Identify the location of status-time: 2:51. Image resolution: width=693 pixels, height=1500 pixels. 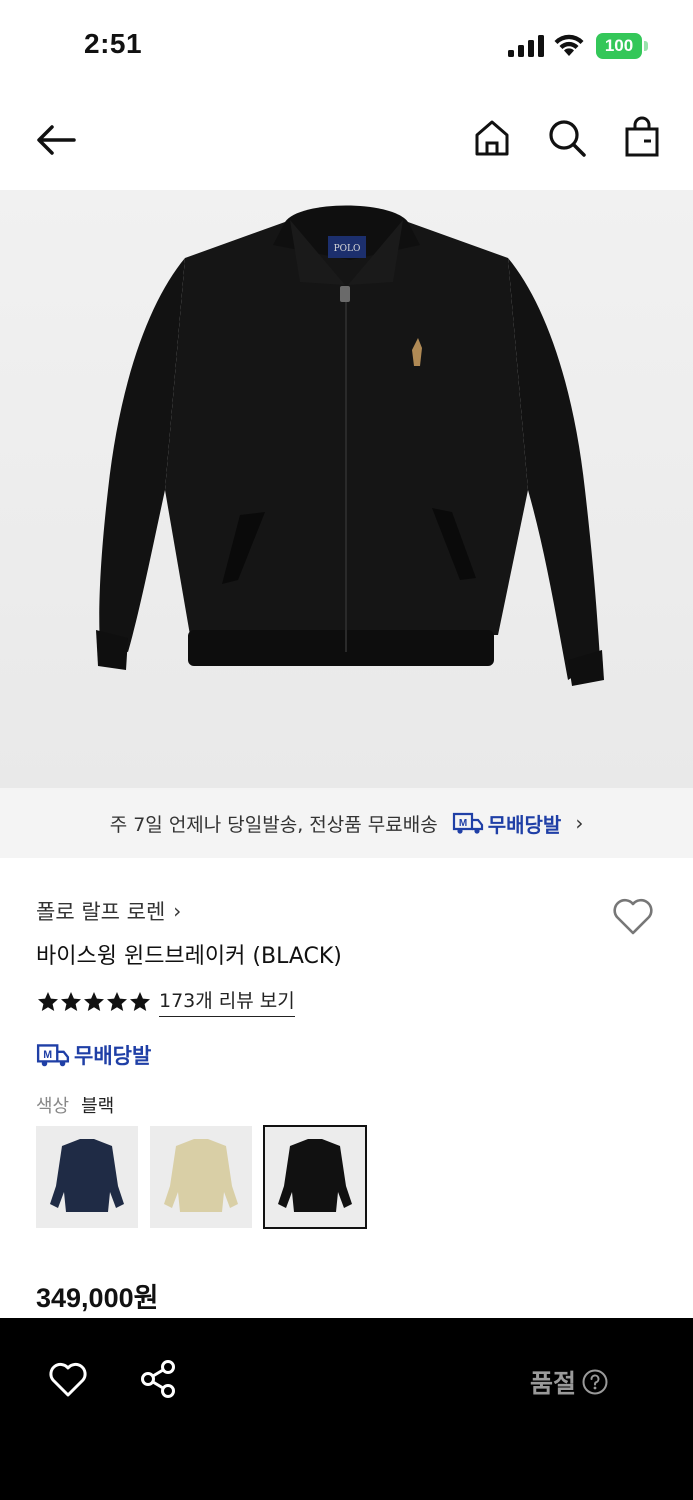
(113, 43).